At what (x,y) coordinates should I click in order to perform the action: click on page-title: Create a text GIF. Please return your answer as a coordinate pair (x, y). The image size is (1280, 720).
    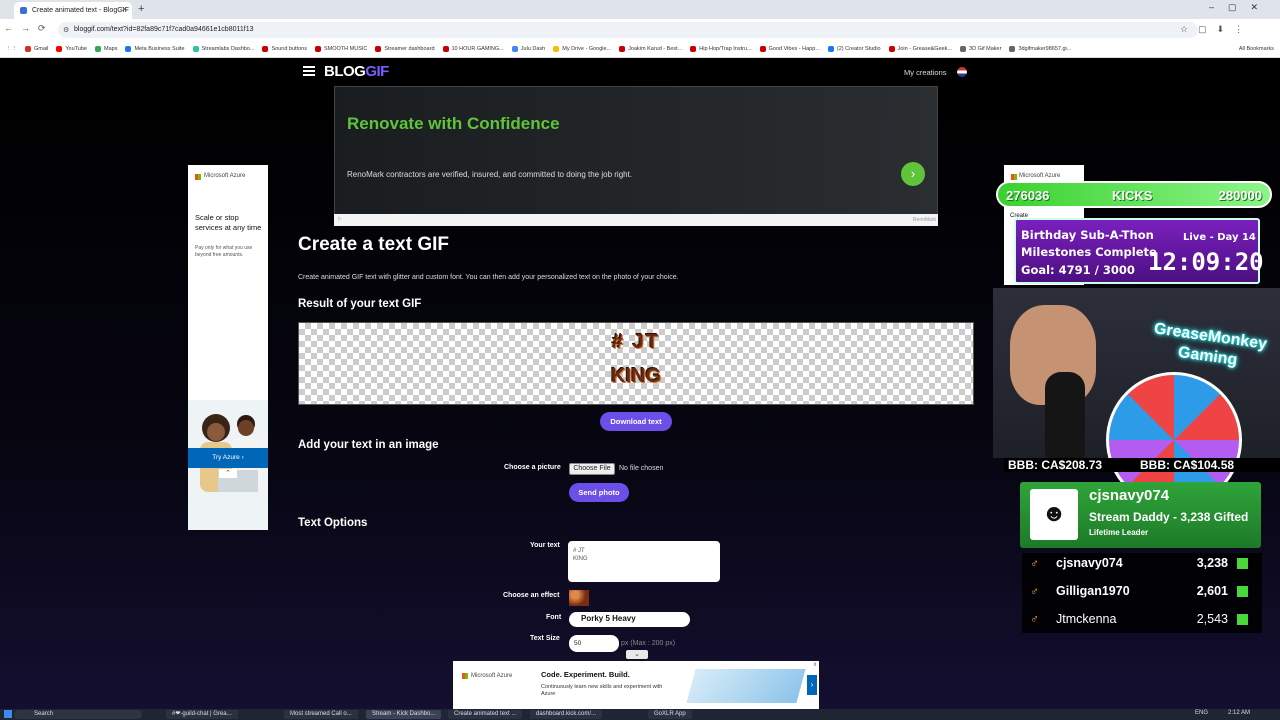
    Looking at the image, I should click on (373, 244).